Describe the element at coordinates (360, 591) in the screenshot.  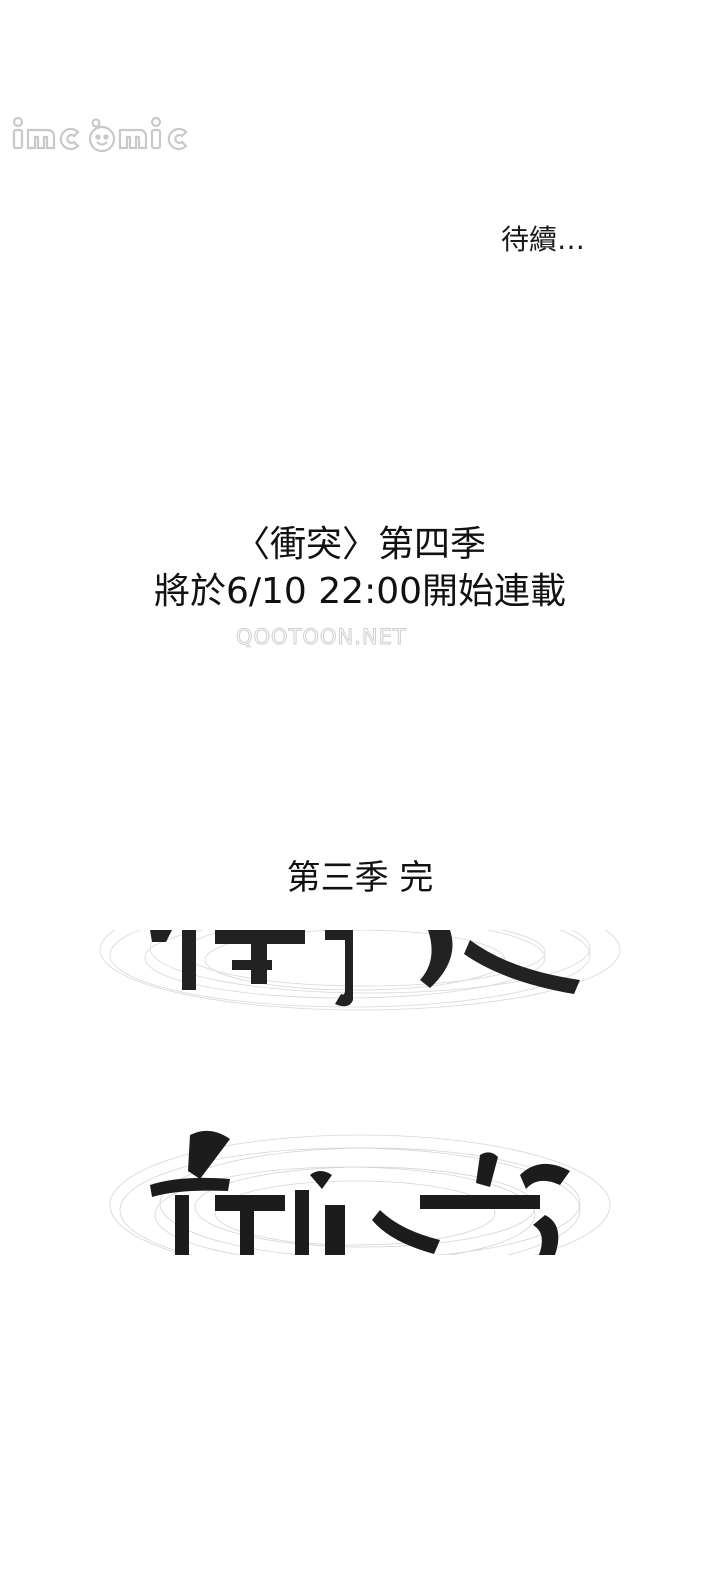
I see `next-season-schedule: 將於6/10 22:00開始連載` at that location.